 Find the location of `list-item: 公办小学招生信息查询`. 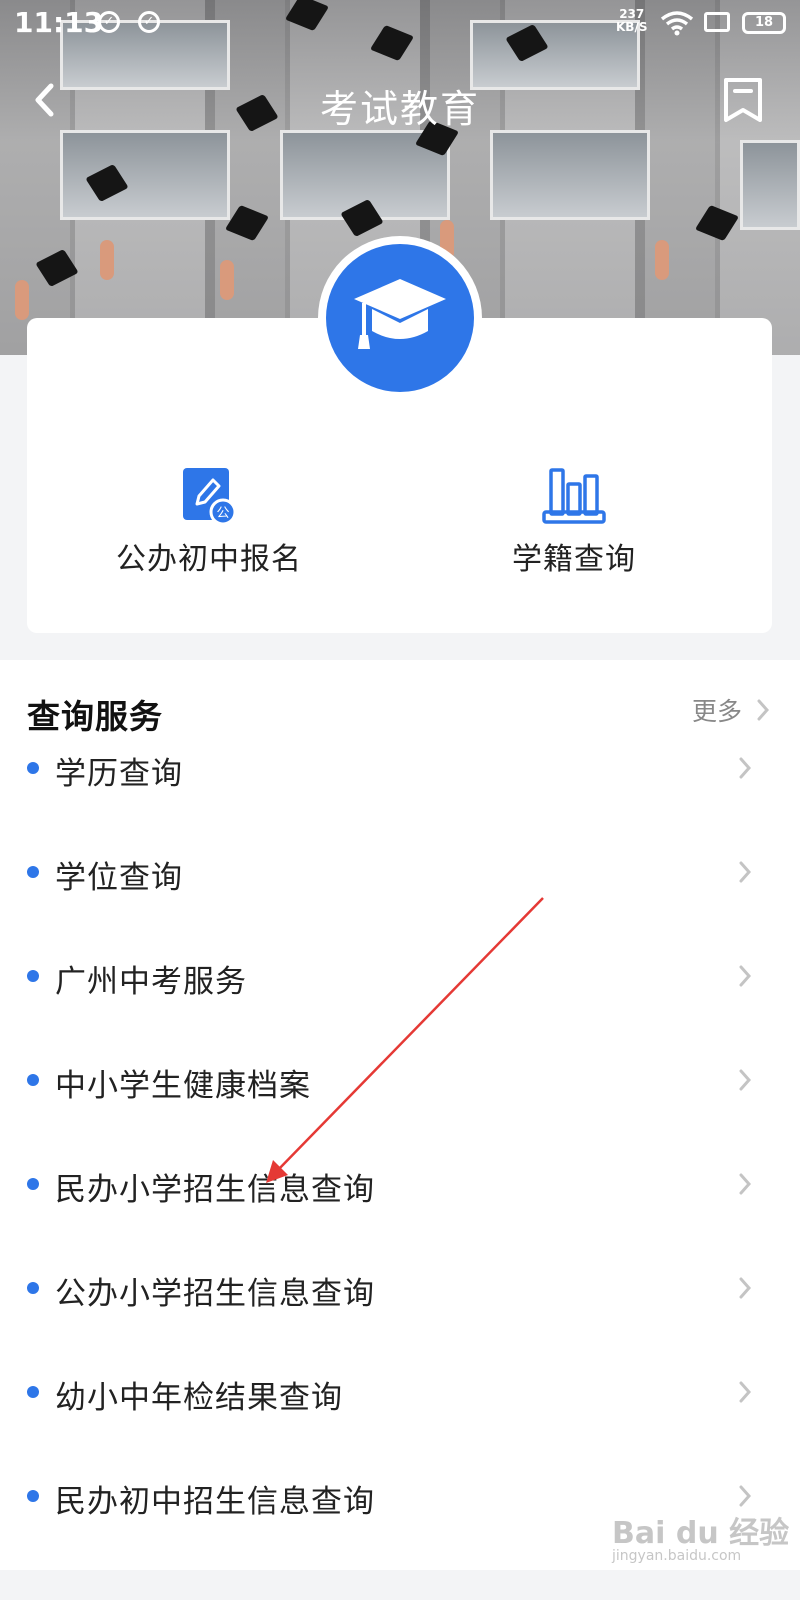

list-item: 公办小学招生信息查询 is located at coordinates (400, 1288).